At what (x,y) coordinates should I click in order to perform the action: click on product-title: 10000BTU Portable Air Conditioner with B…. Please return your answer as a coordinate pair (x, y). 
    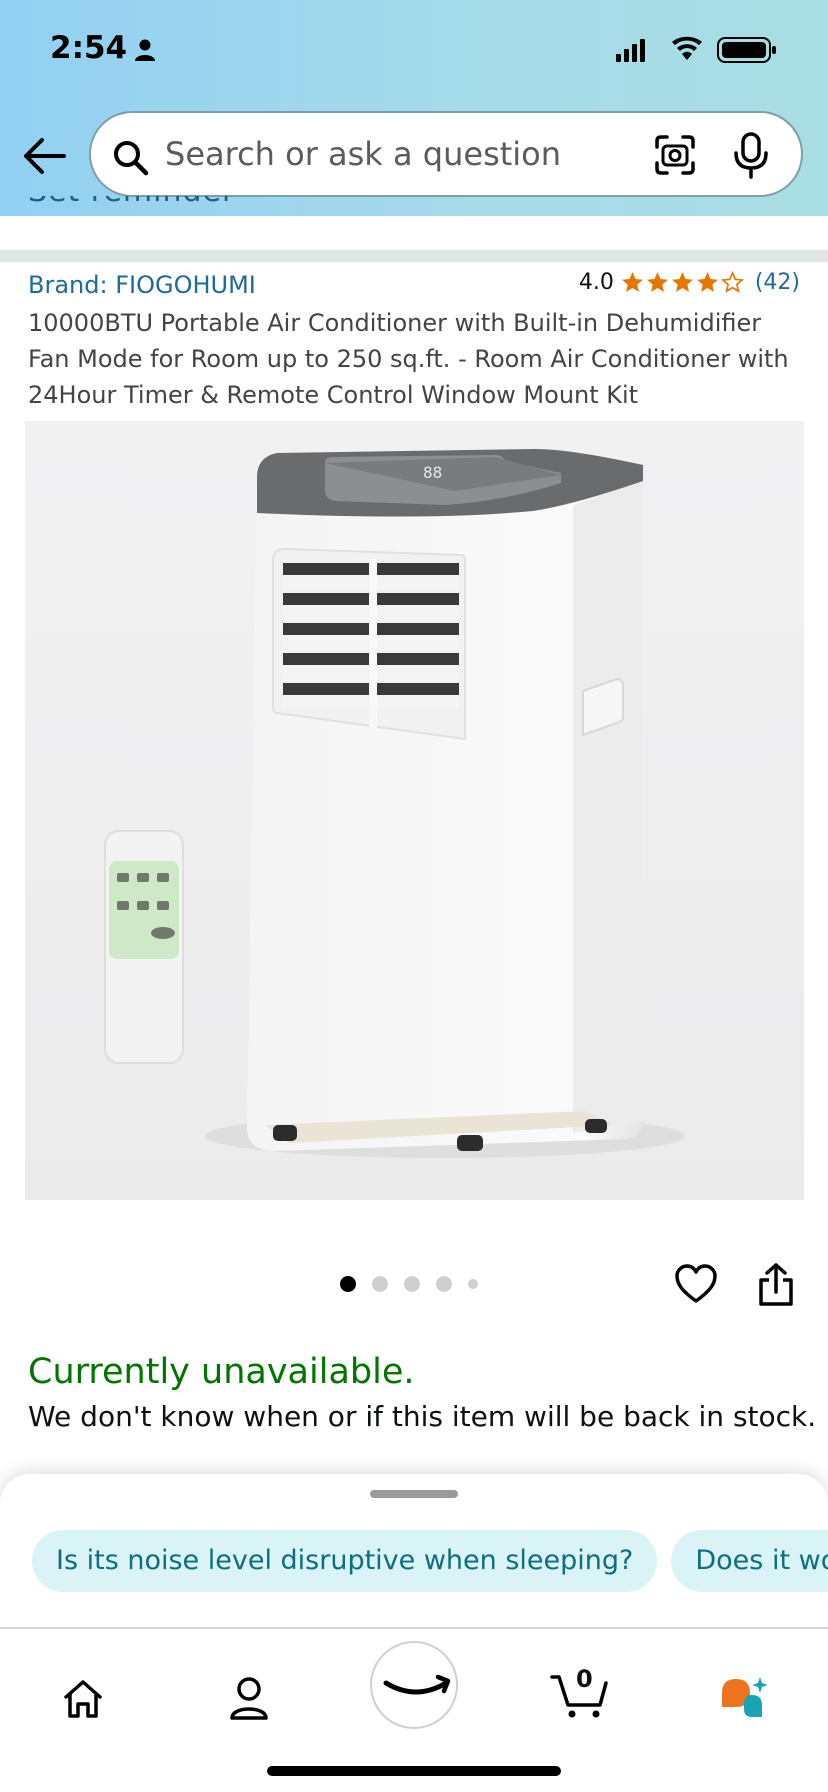
    Looking at the image, I should click on (408, 359).